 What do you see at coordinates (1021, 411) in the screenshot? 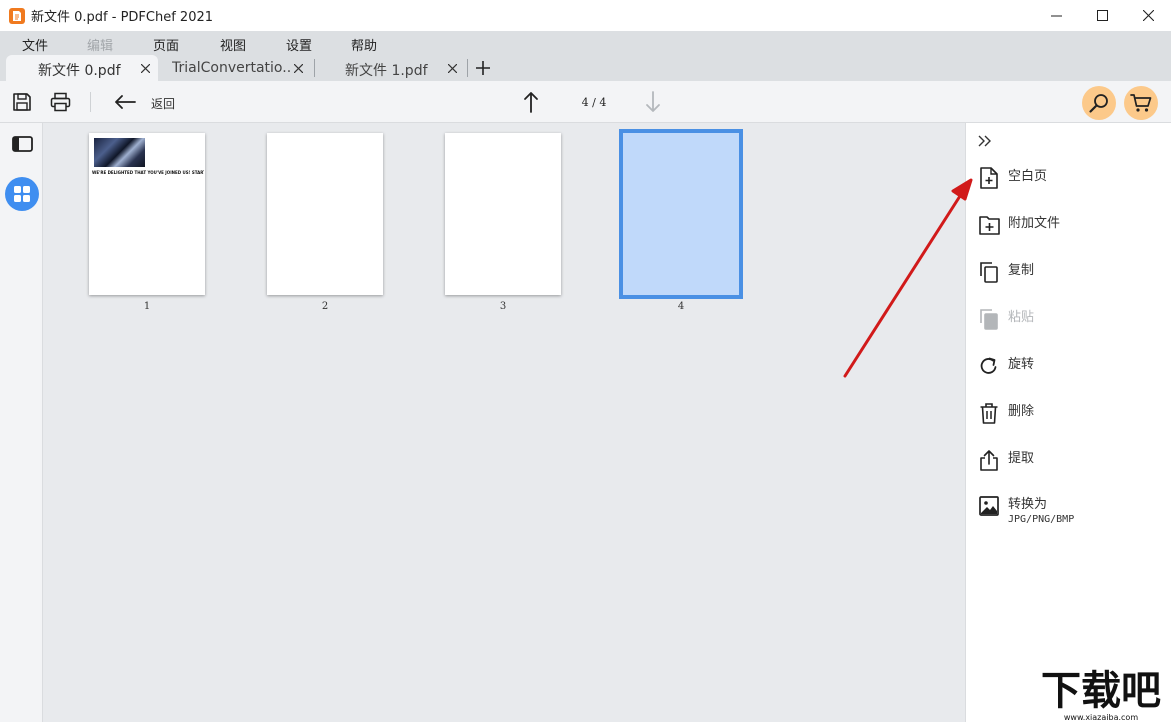
I see `action-label: 删除` at bounding box center [1021, 411].